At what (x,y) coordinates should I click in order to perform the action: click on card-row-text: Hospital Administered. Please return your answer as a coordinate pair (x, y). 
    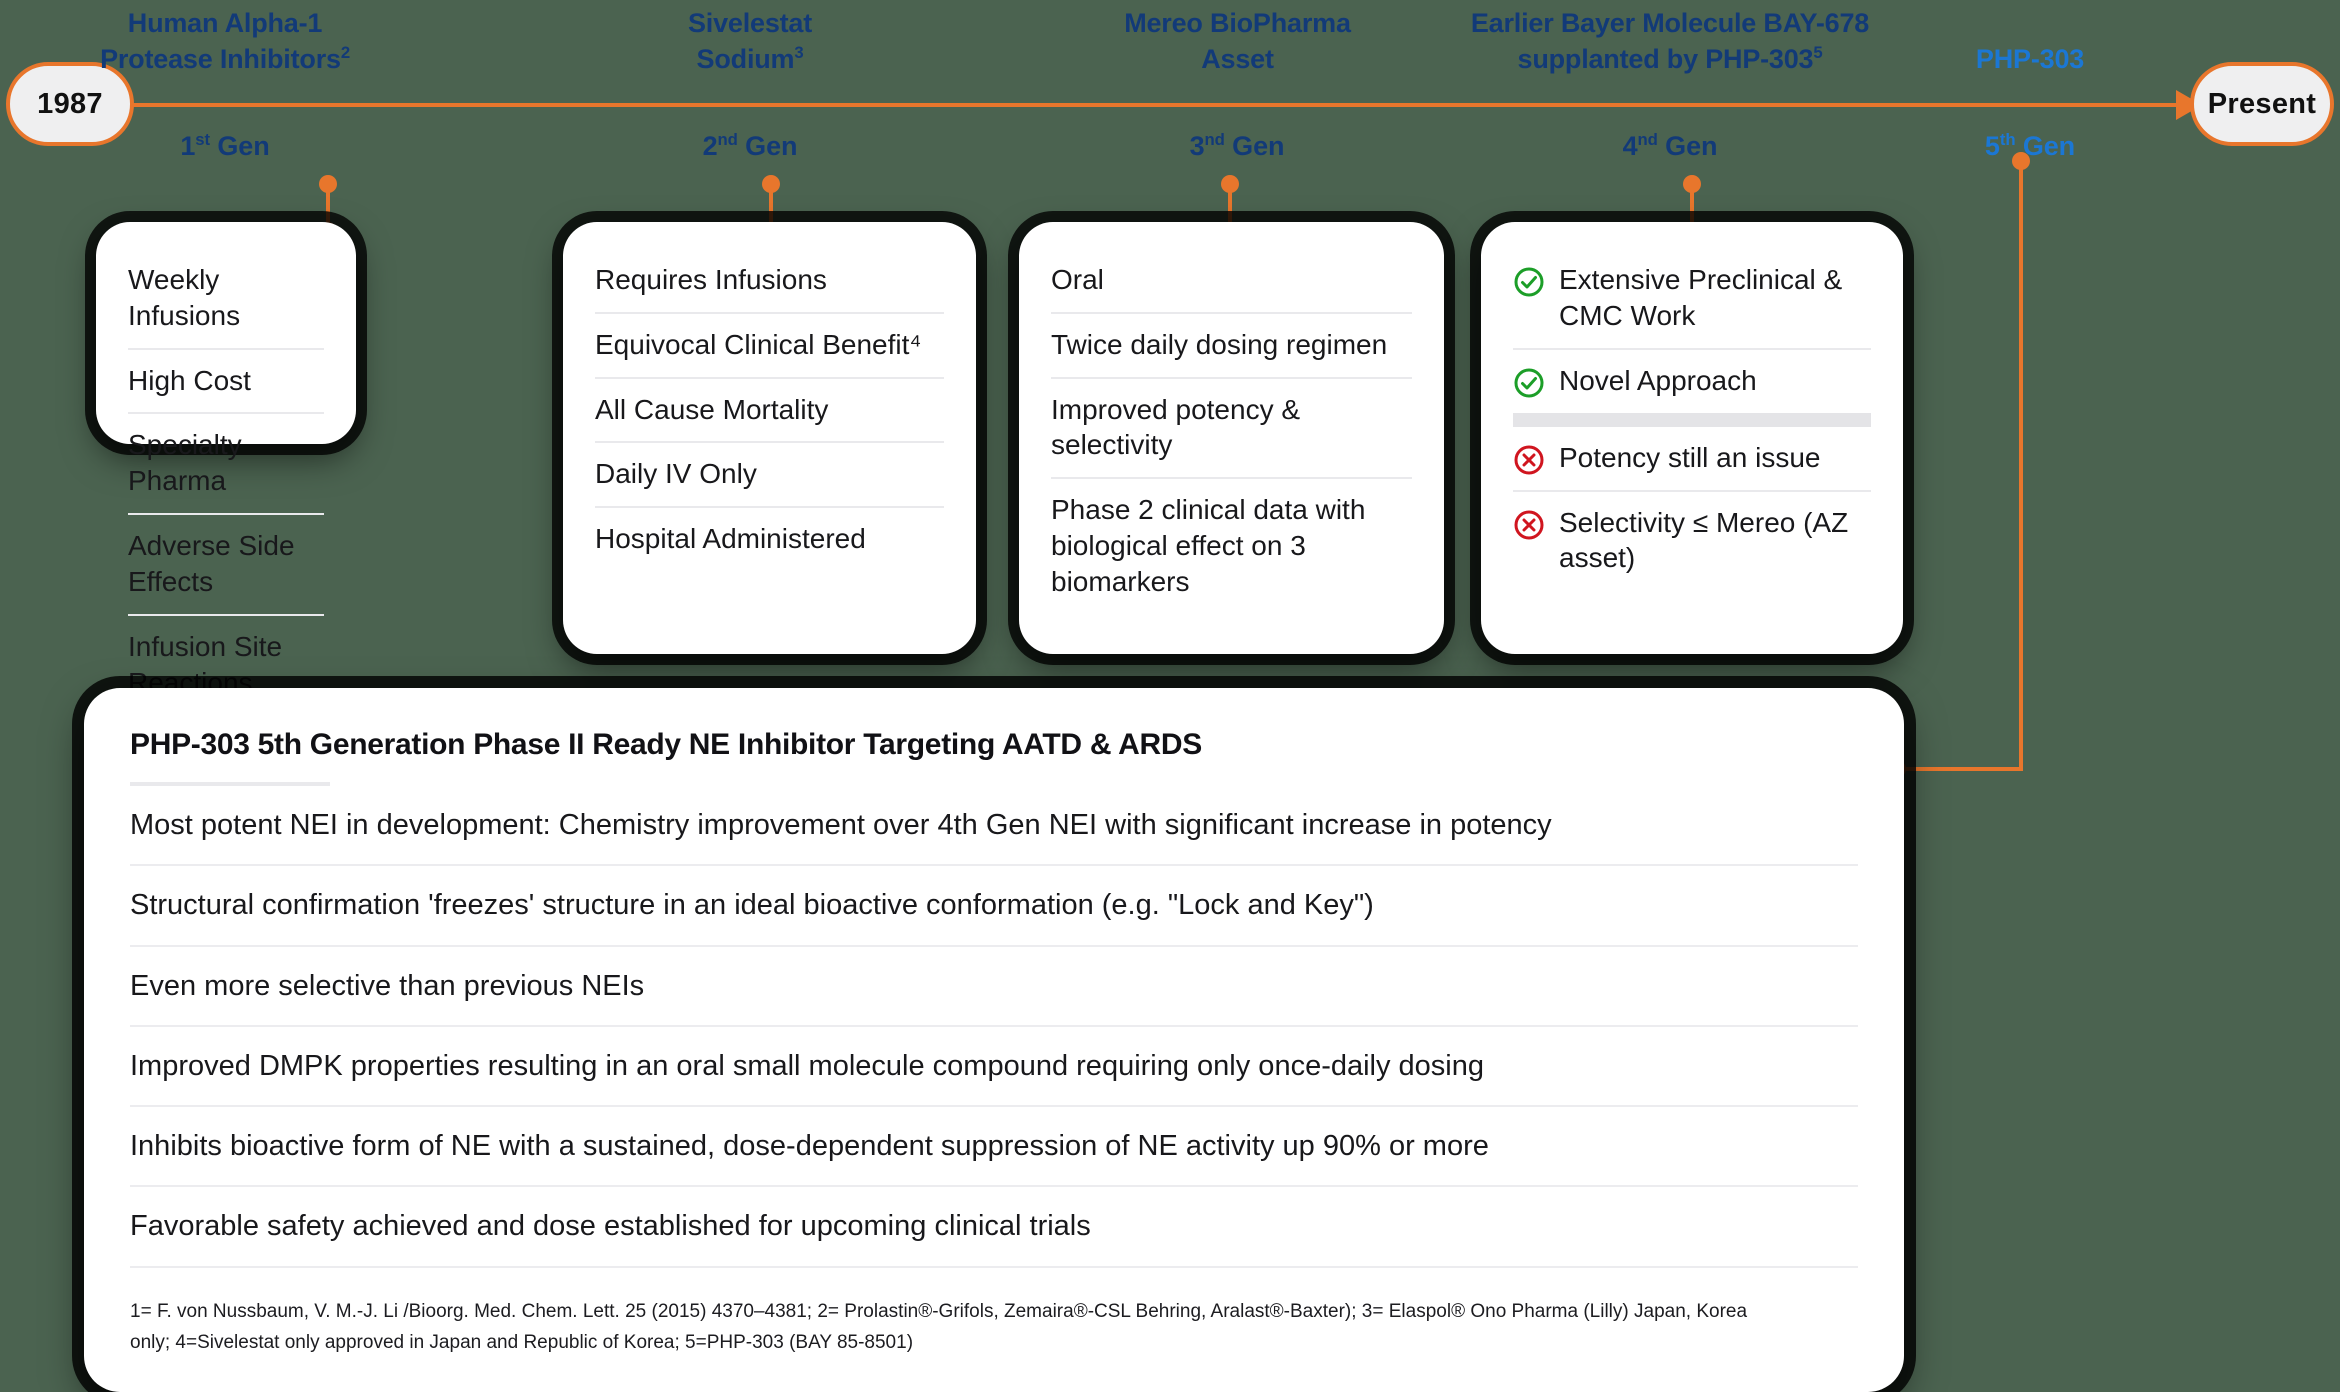
    Looking at the image, I should click on (730, 539).